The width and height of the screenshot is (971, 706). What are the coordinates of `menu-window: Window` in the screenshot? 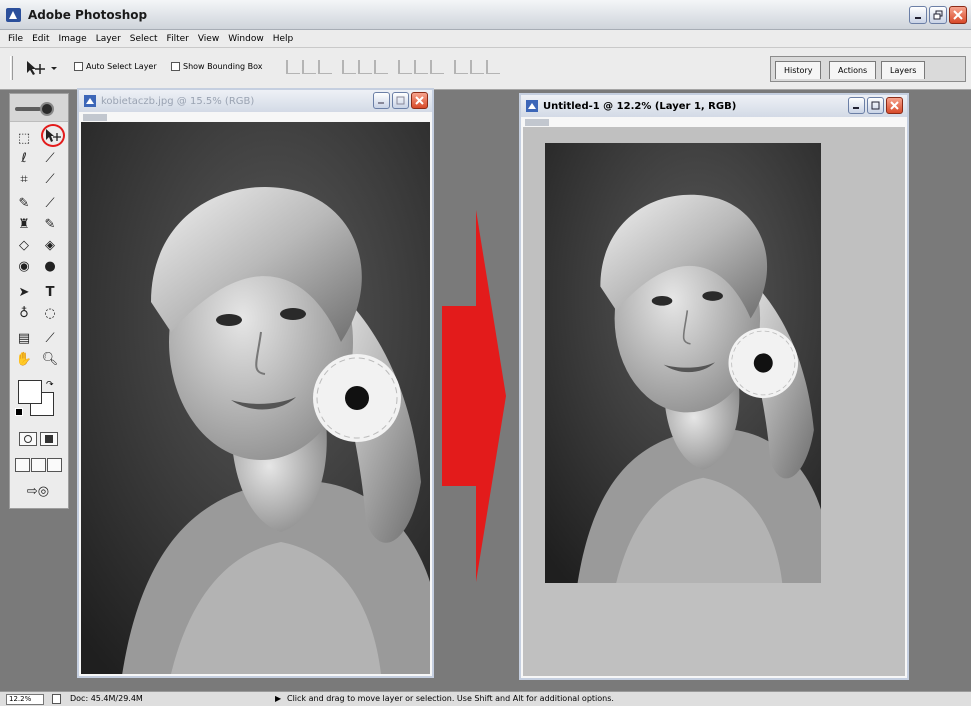 It's located at (246, 39).